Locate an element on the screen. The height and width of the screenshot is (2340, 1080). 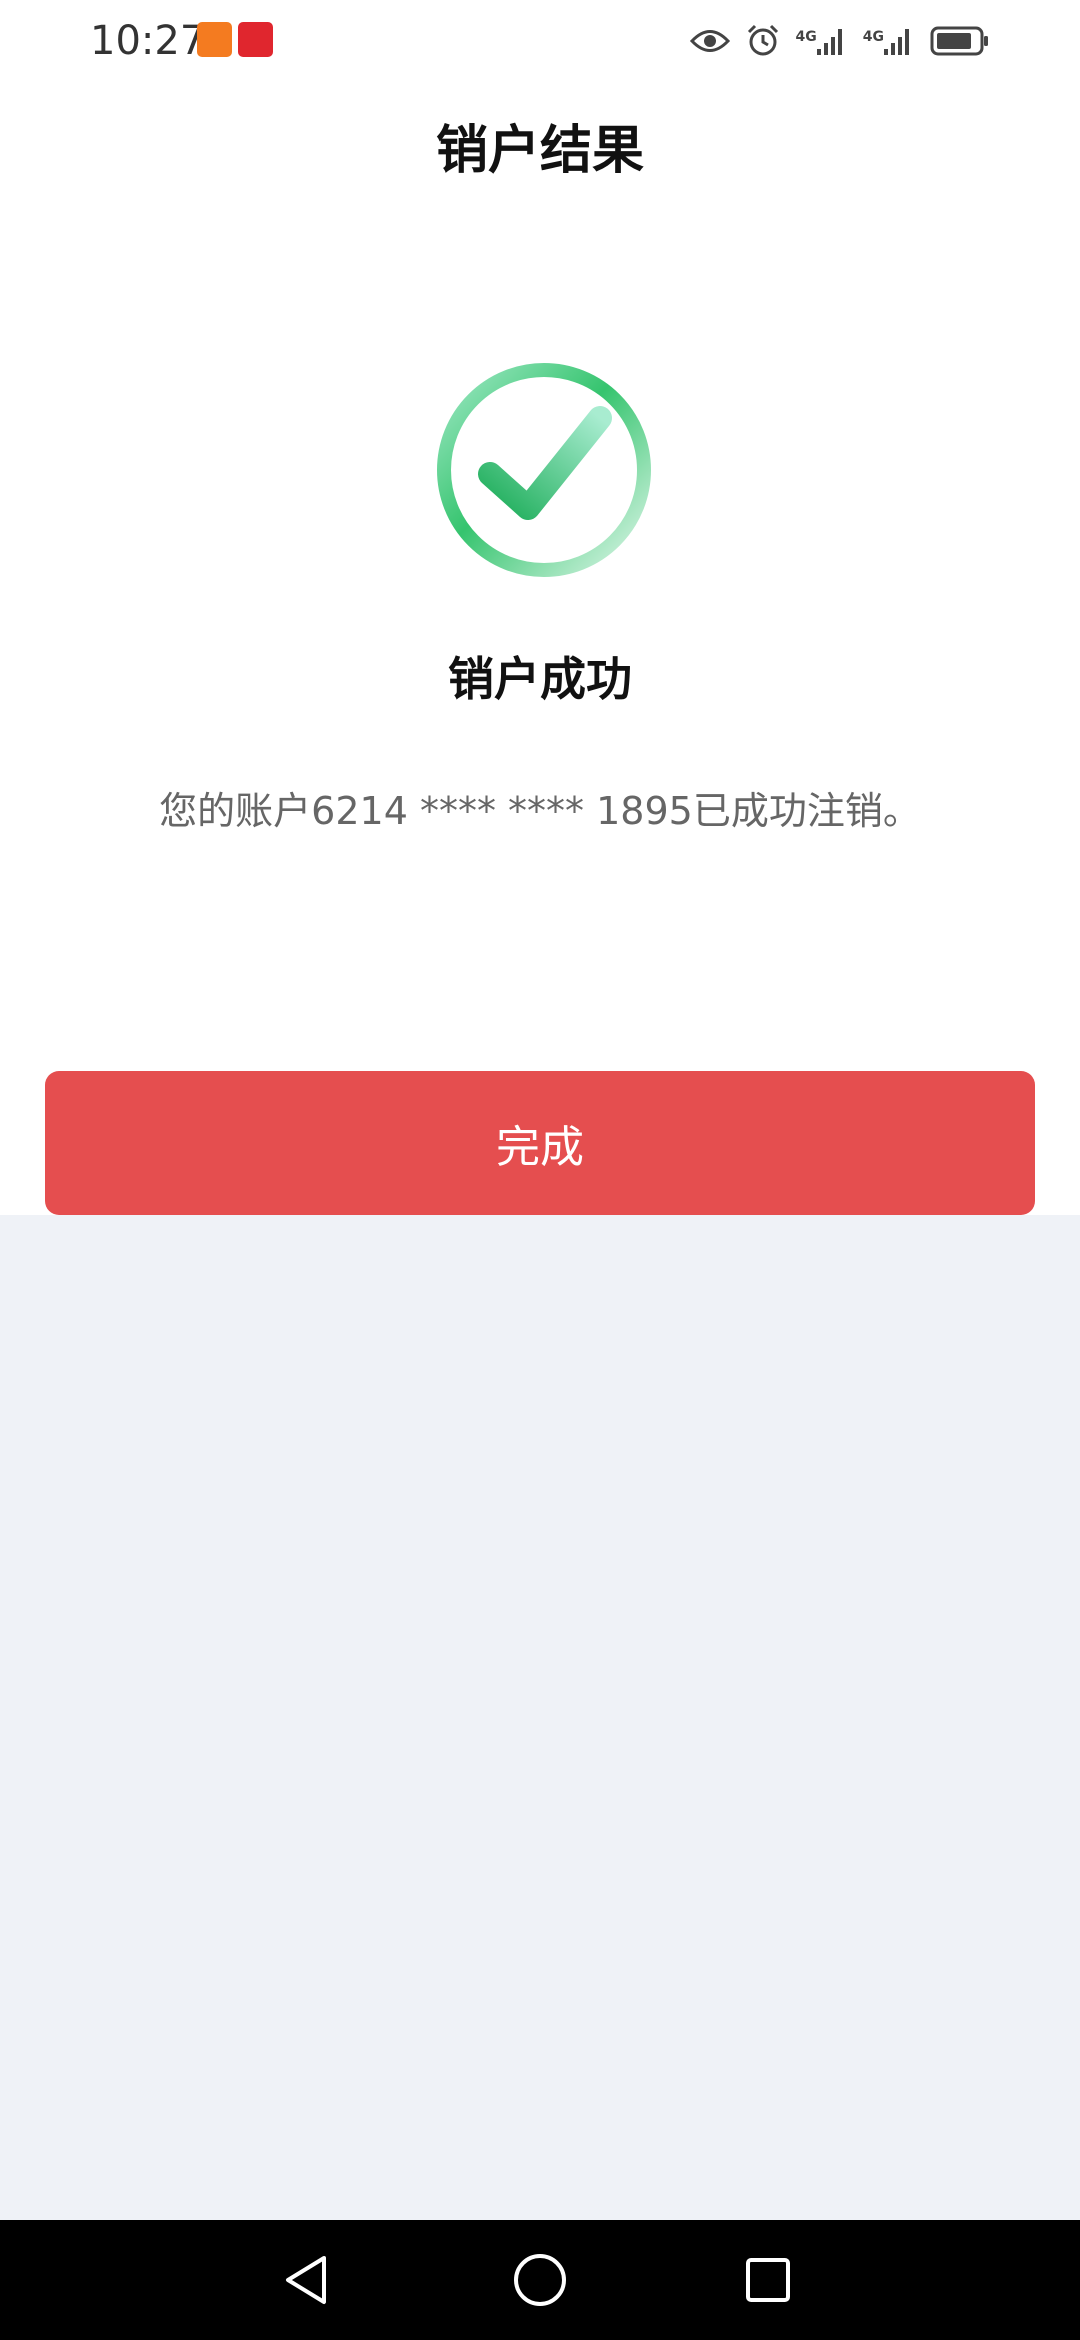
battery-icon is located at coordinates (959, 41).